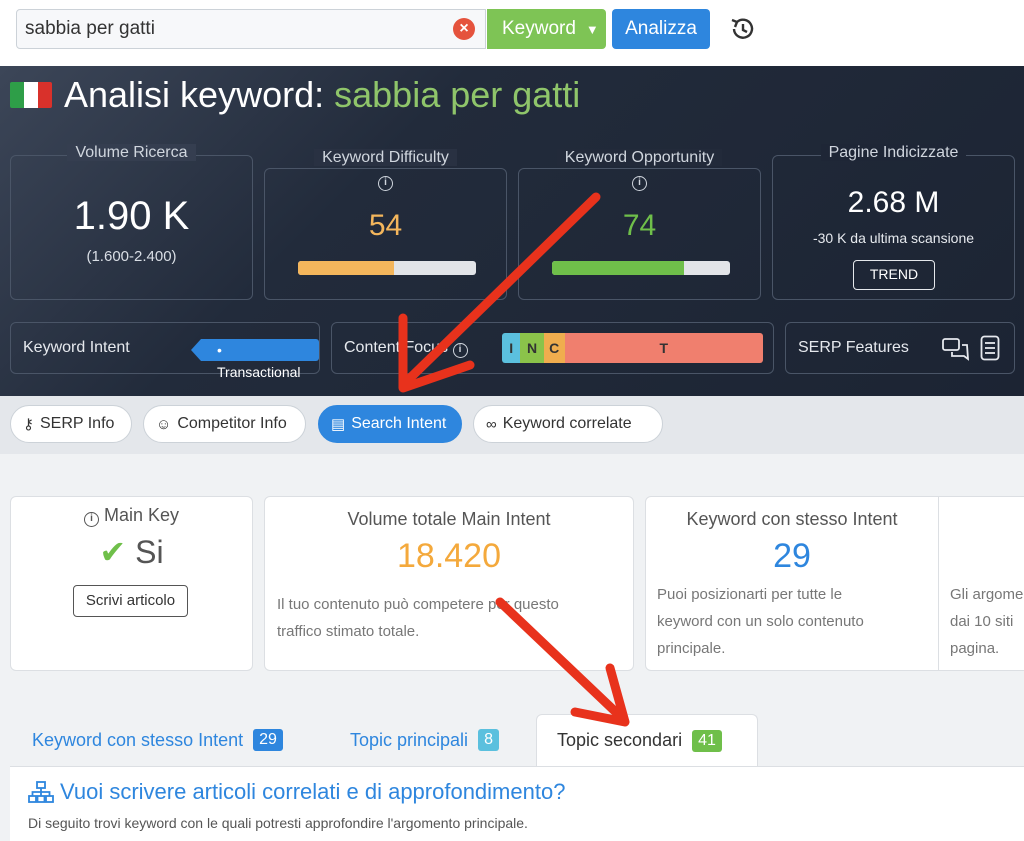  What do you see at coordinates (387, 268) in the screenshot?
I see `difficulty-bar` at bounding box center [387, 268].